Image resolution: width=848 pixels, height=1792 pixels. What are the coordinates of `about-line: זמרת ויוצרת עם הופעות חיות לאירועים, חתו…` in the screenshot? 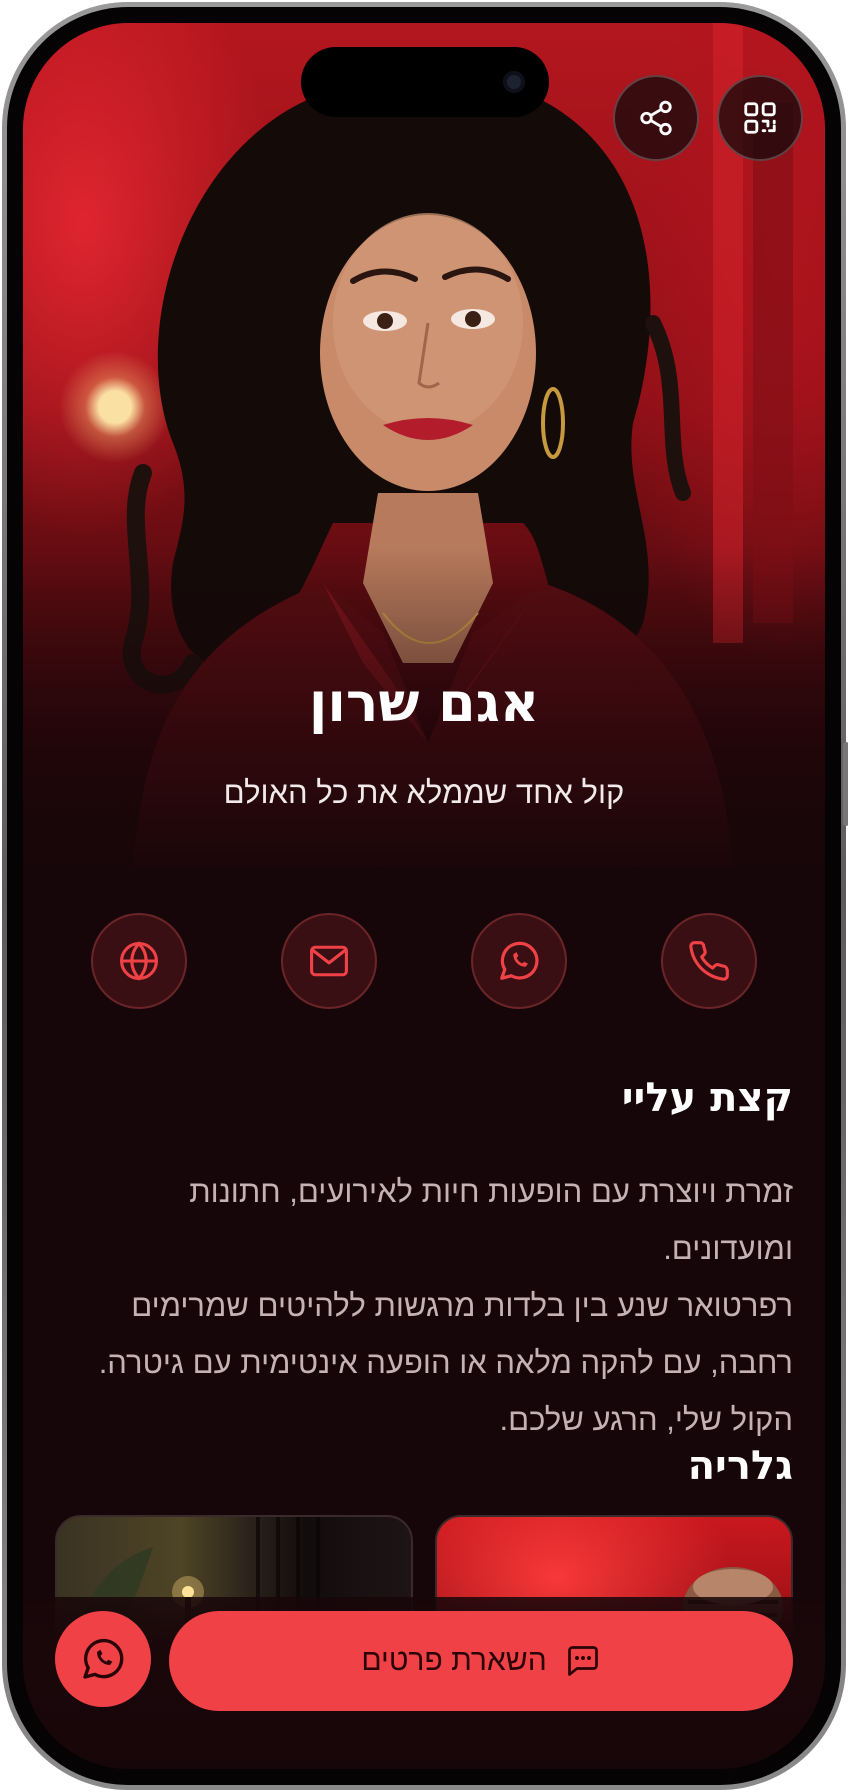 It's located at (491, 1220).